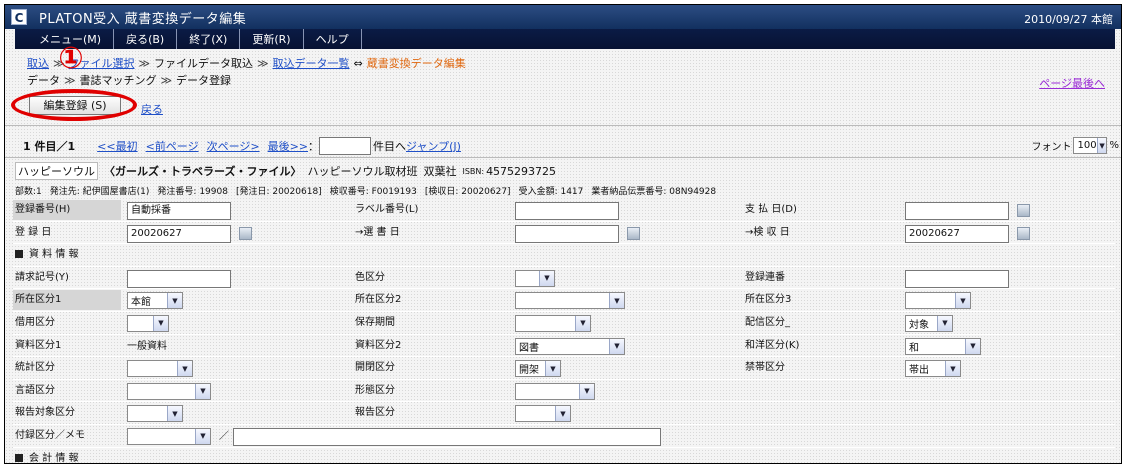  What do you see at coordinates (311, 63) in the screenshot?
I see `breadcrumb-import-list: 取込データ一覧` at bounding box center [311, 63].